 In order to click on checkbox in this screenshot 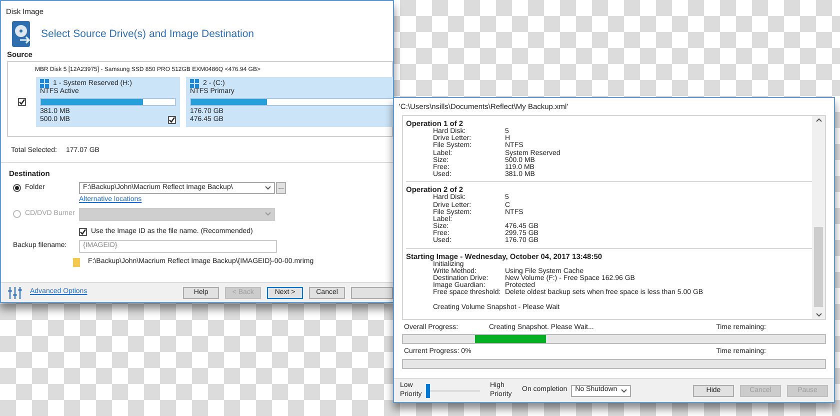, I will do `click(83, 232)`.